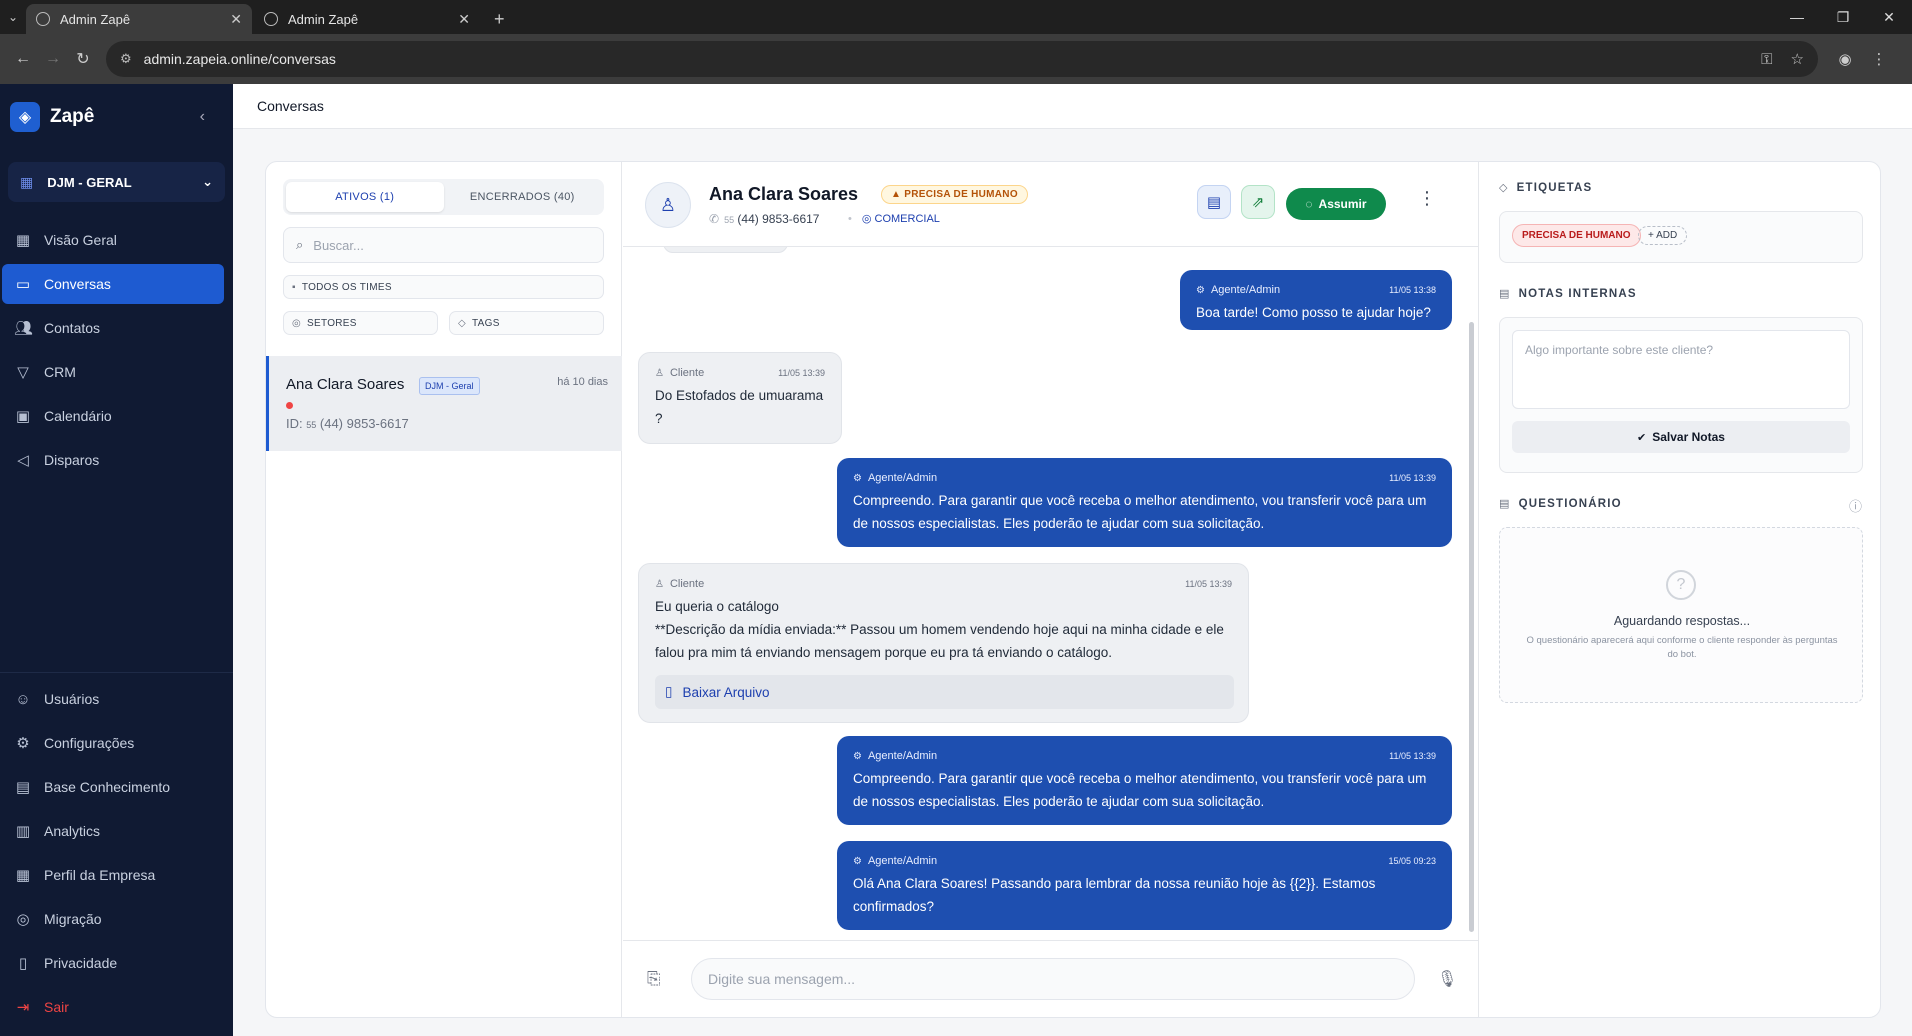 The width and height of the screenshot is (1912, 1036). What do you see at coordinates (23, 699) in the screenshot?
I see `user-icon: ☺` at bounding box center [23, 699].